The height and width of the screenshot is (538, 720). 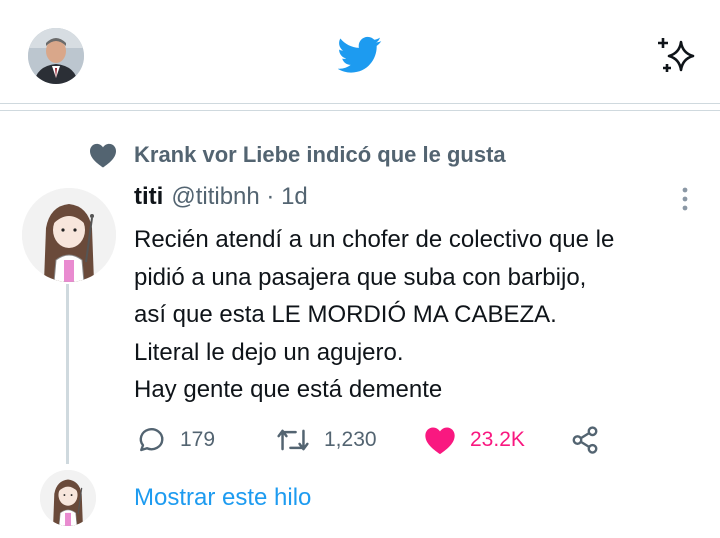 I want to click on author-handle-time: @titibnh · 1d, so click(x=239, y=197).